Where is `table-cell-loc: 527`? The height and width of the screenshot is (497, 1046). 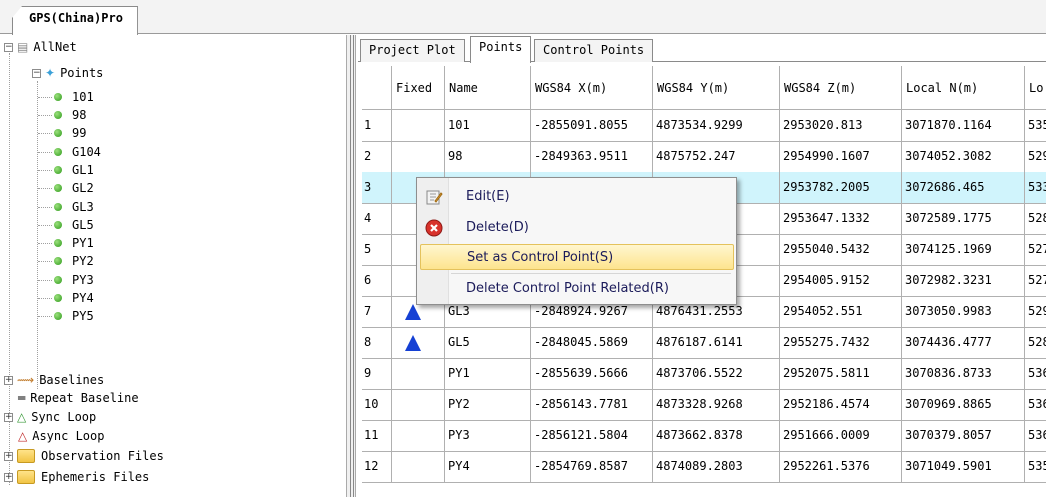 table-cell-loc: 527 is located at coordinates (1035, 250).